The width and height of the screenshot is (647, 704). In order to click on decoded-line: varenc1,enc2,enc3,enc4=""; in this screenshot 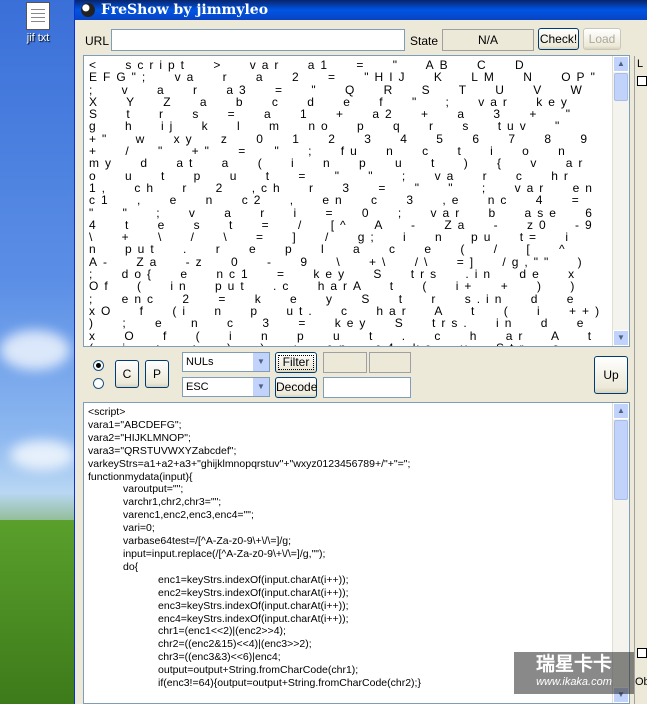, I will do `click(171, 515)`.